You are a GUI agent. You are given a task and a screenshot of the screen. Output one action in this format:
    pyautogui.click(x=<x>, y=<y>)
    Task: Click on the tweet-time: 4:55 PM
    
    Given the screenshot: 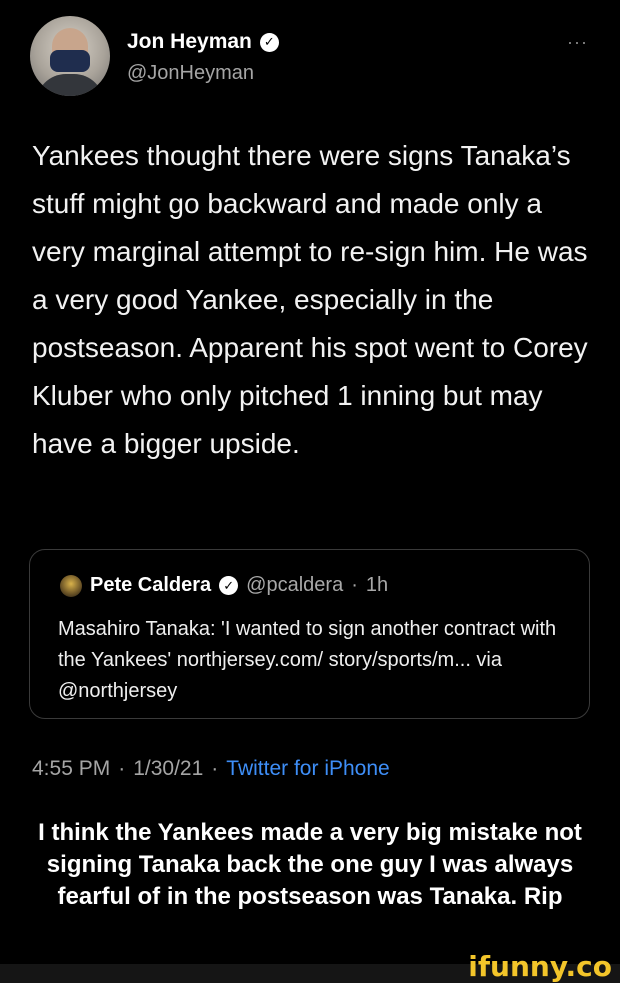 What is the action you would take?
    pyautogui.click(x=71, y=768)
    